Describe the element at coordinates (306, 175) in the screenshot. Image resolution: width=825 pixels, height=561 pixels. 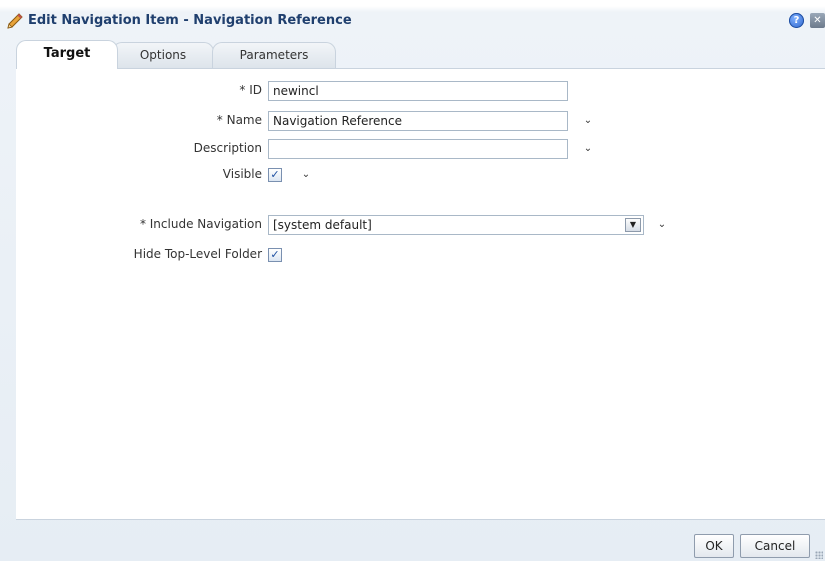
I see `visible-chevron-down-icon: ⌄` at that location.